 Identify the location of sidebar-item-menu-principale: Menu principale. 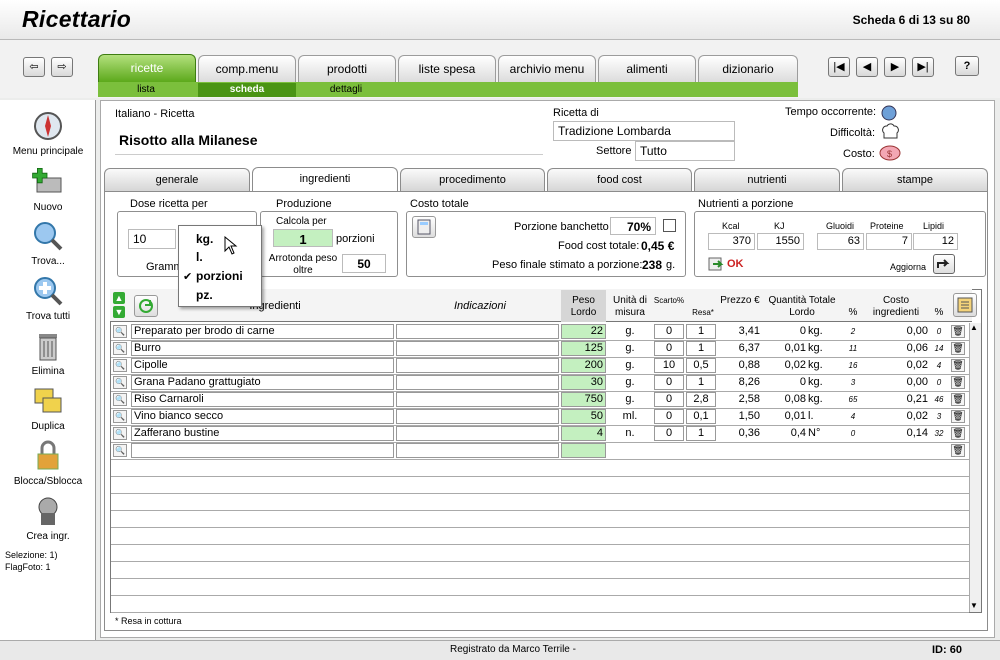
(48, 133).